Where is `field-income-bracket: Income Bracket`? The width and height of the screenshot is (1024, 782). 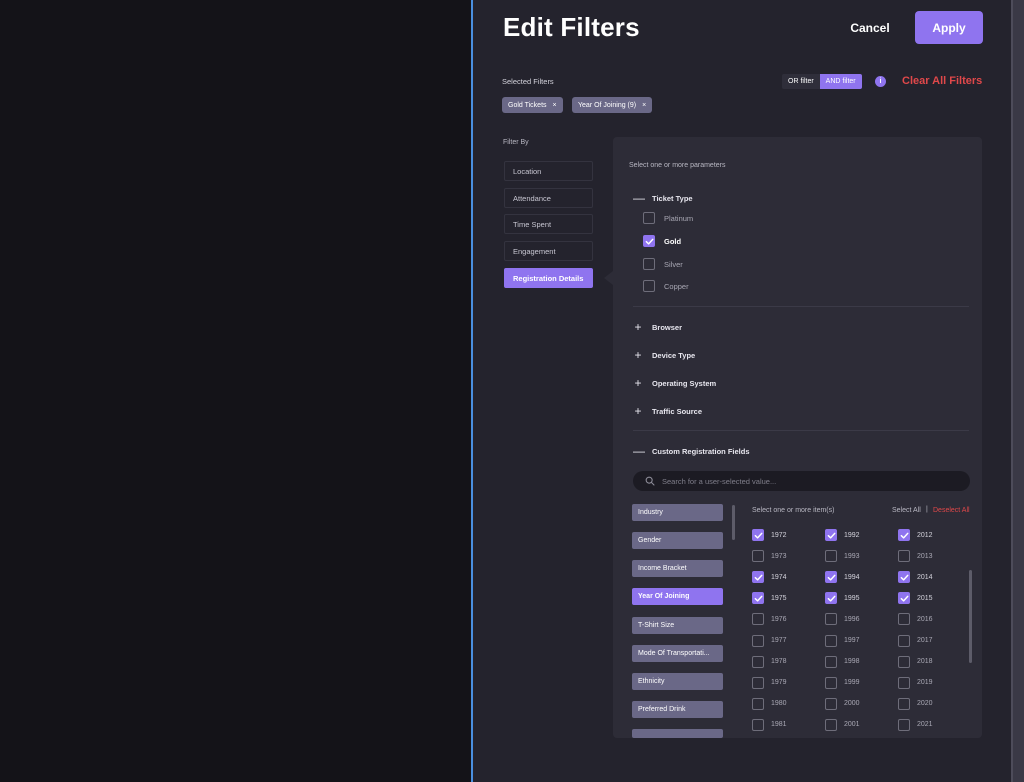
field-income-bracket: Income Bracket is located at coordinates (677, 568).